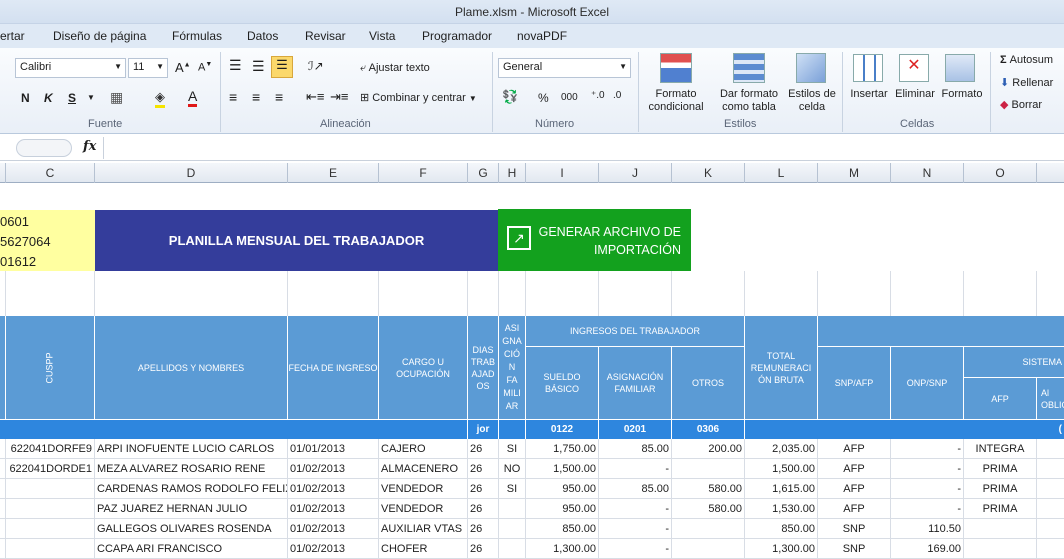  What do you see at coordinates (423, 509) in the screenshot?
I see `table-cell-pos: VENDEDOR` at bounding box center [423, 509].